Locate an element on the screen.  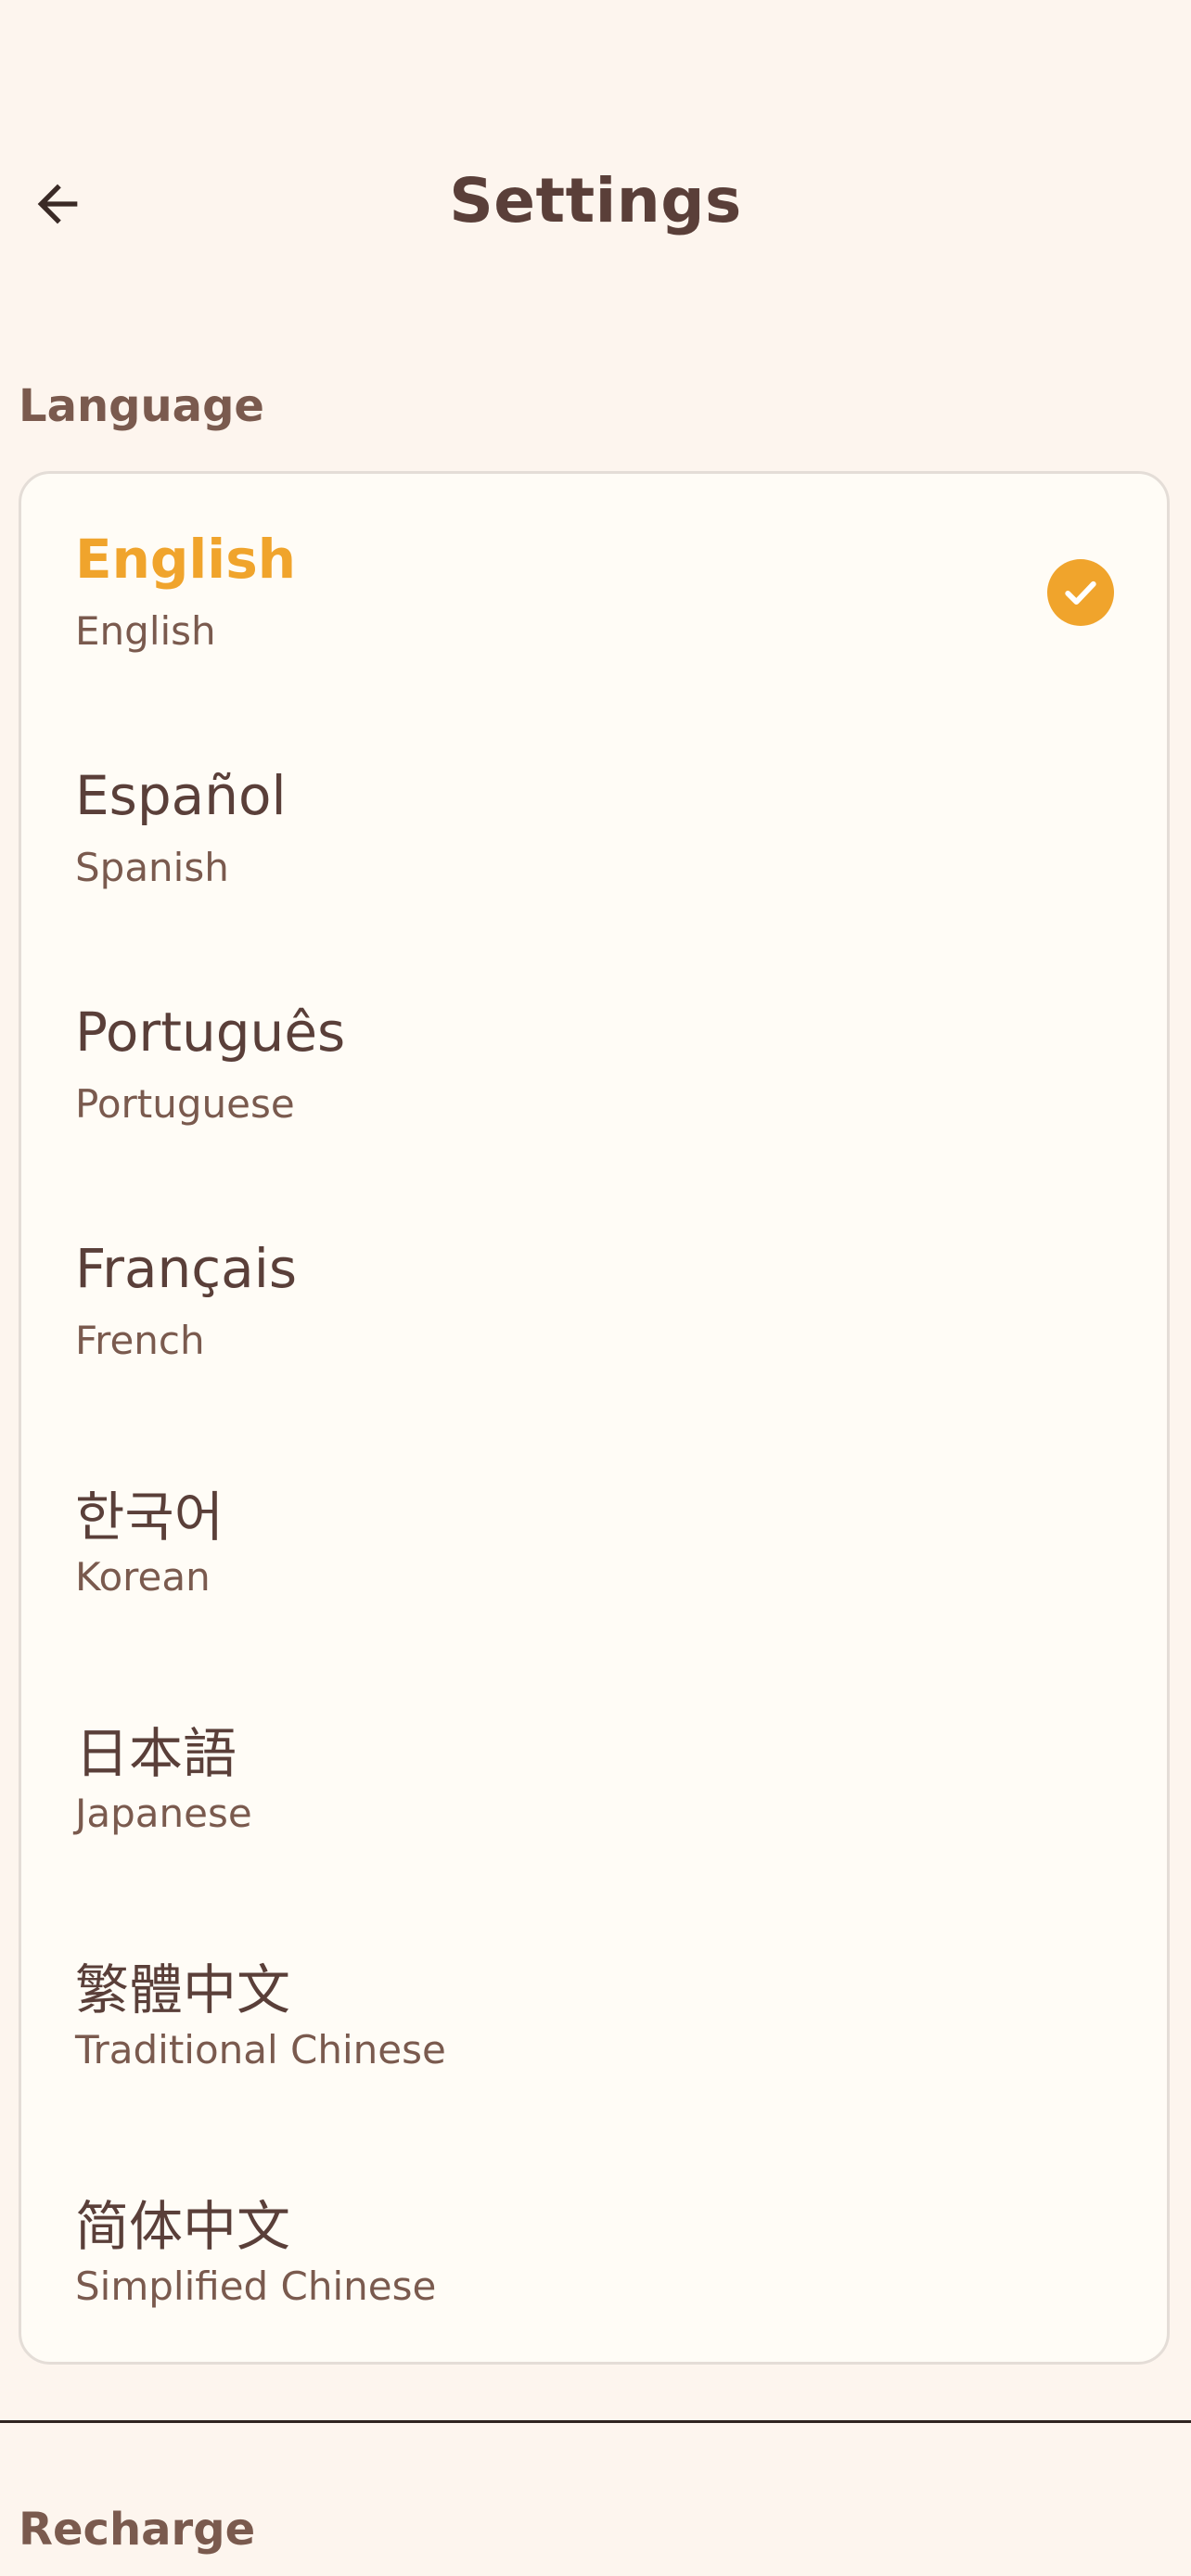
language-english-name: French is located at coordinates (140, 1340).